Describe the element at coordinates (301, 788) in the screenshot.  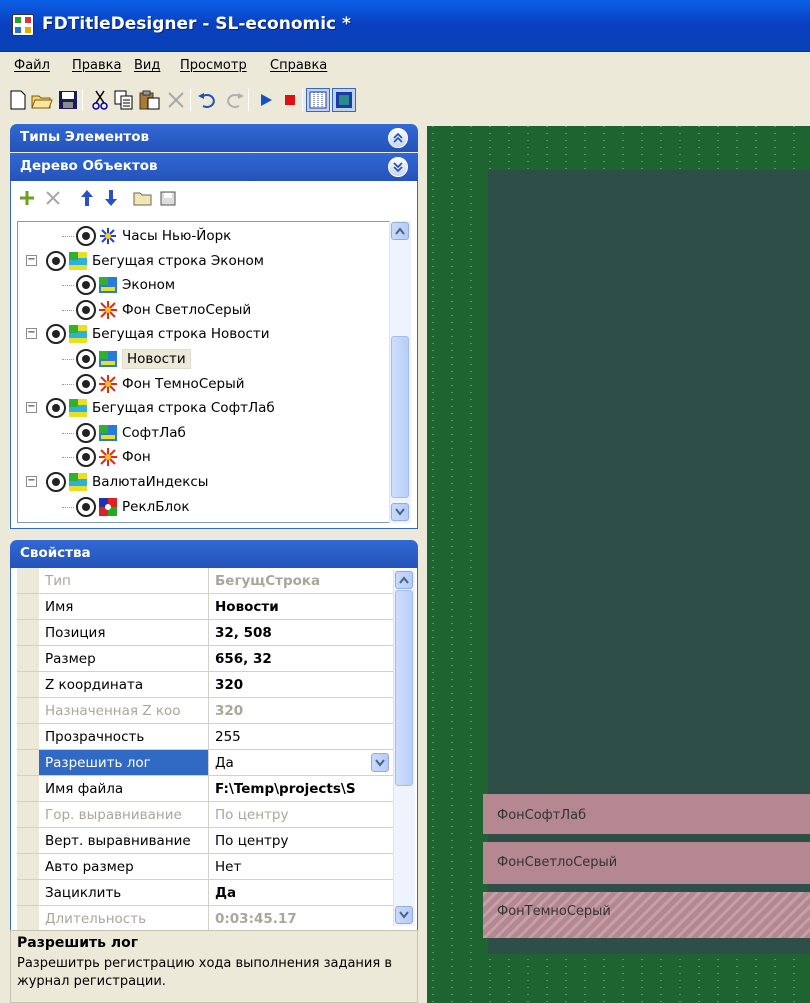
I see `property-value: F:\Temp\projects\S` at that location.